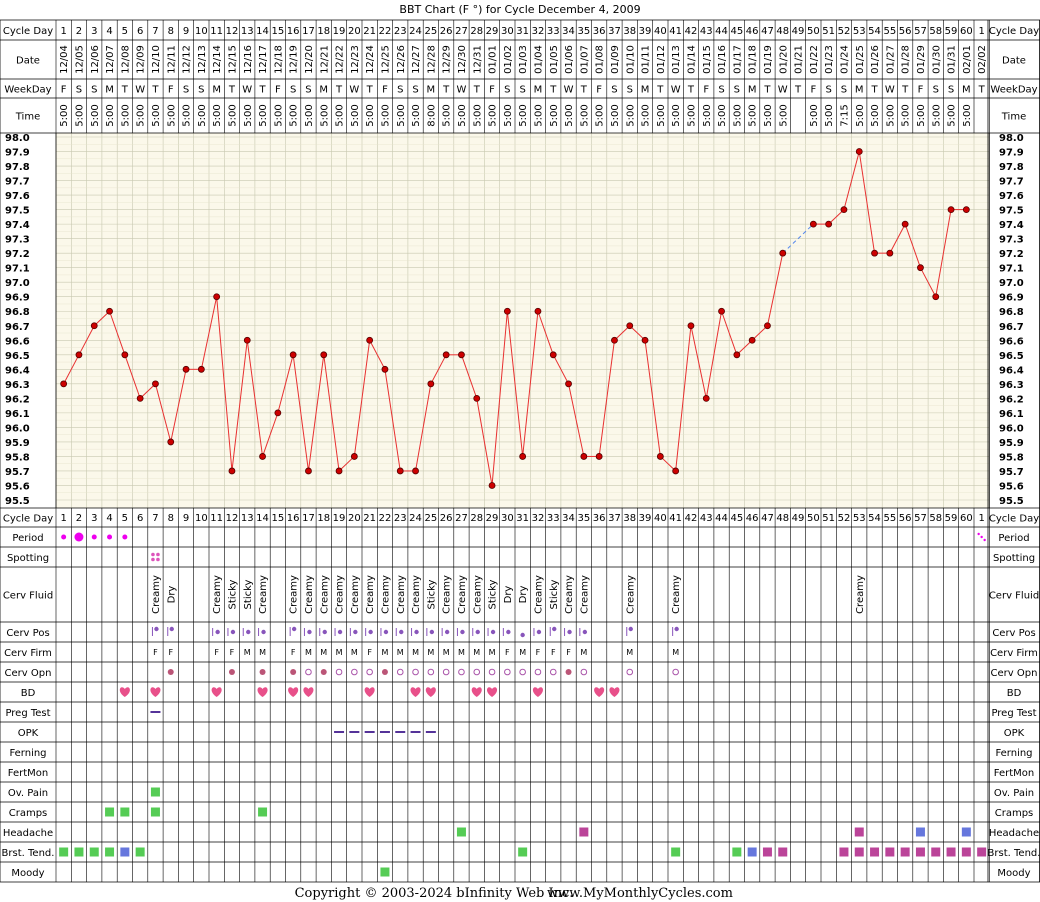  What do you see at coordinates (1014, 833) in the screenshot?
I see `row-label-right-headache: Headache` at bounding box center [1014, 833].